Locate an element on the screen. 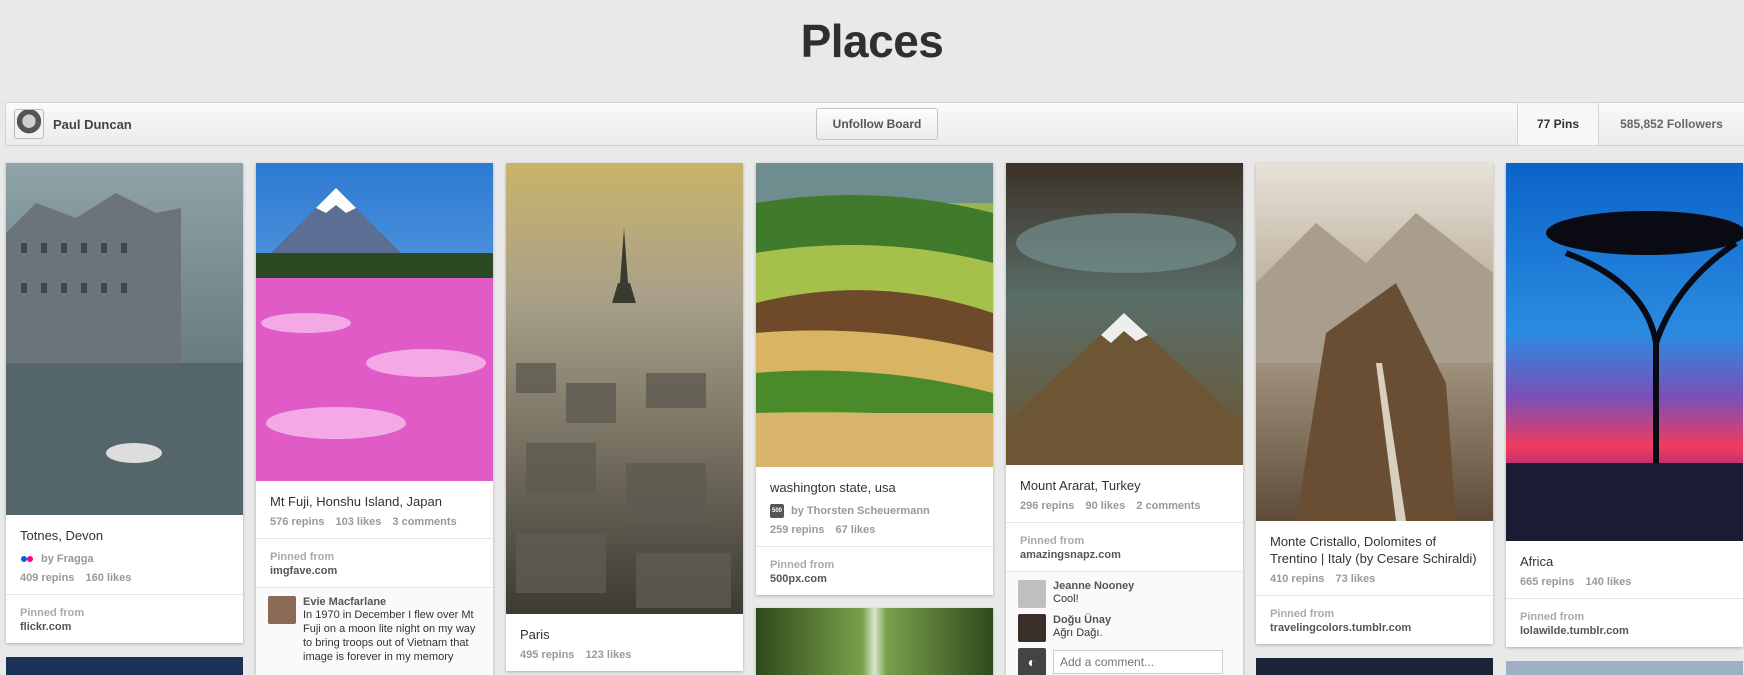 The height and width of the screenshot is (675, 1744). pin-attribution: by Fragga is located at coordinates (124, 559).